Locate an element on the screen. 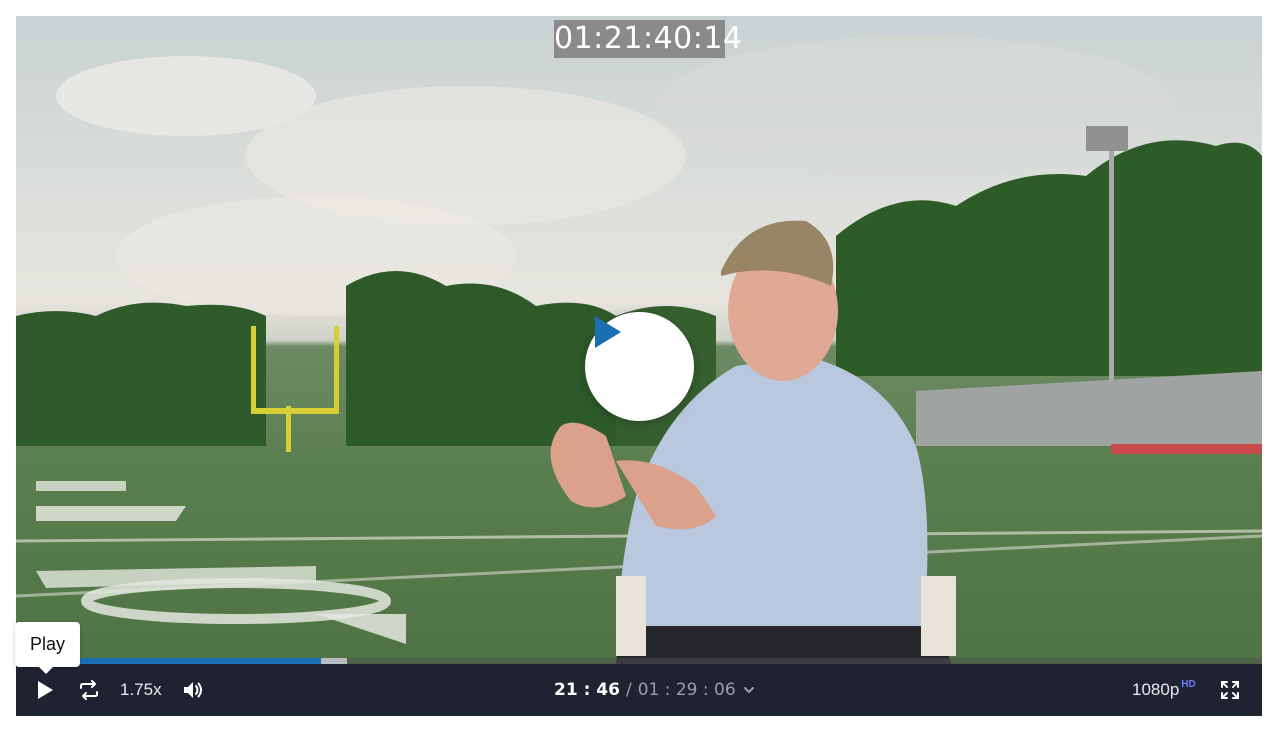 The height and width of the screenshot is (731, 1280). quality-button: 1080p HD is located at coordinates (1164, 690).